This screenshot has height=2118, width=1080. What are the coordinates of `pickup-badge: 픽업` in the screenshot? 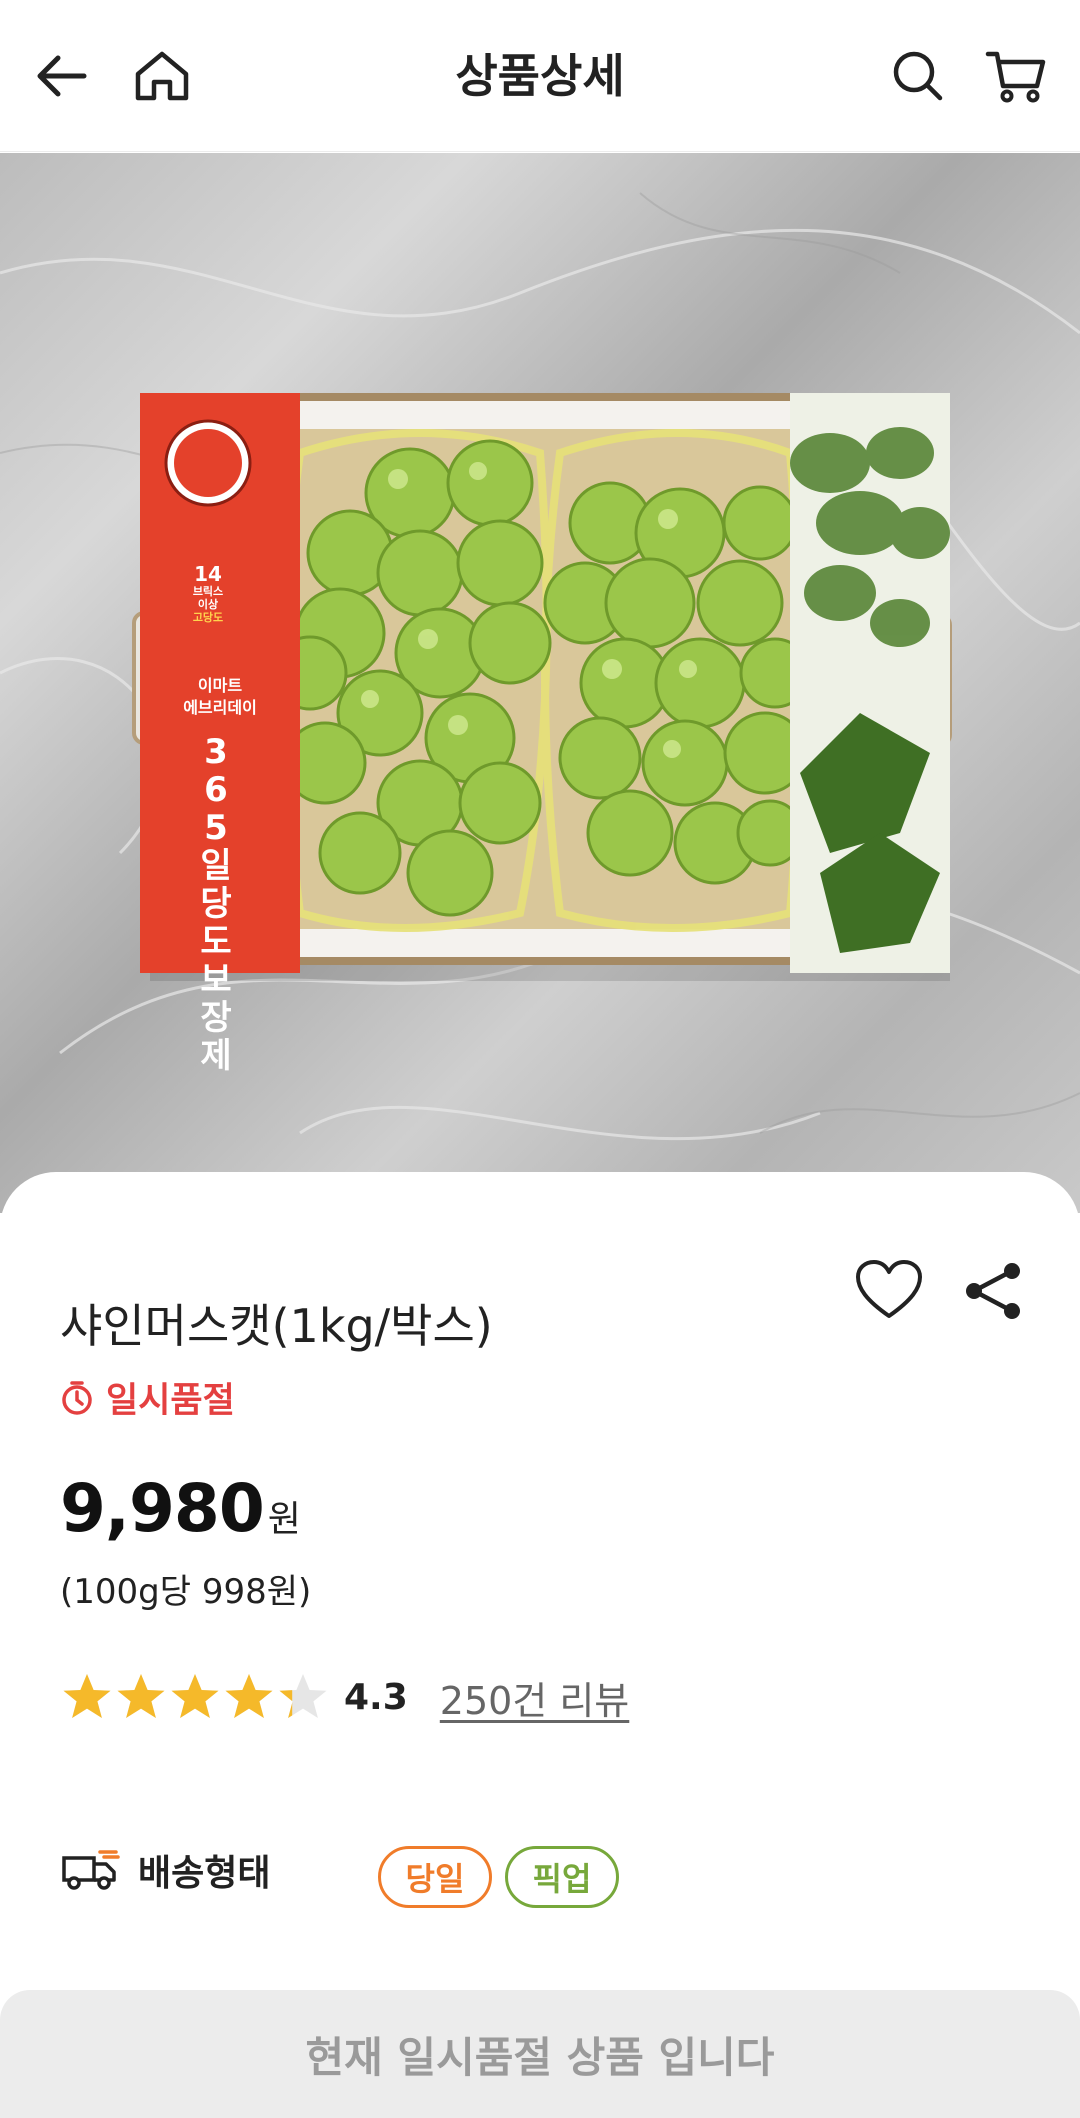 It's located at (562, 1877).